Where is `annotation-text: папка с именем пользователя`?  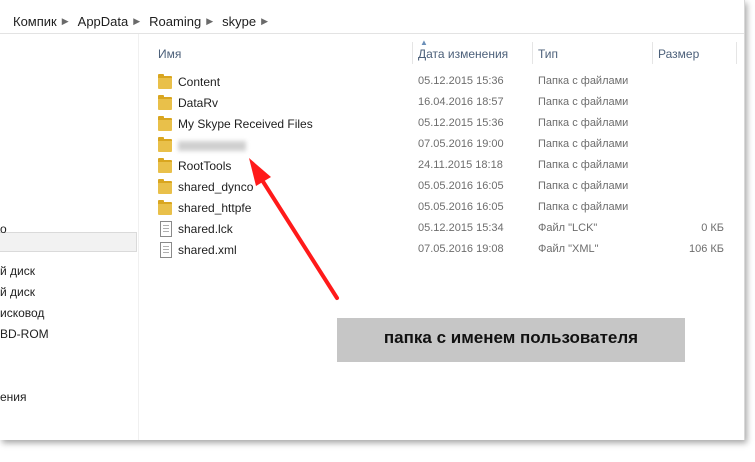
annotation-text: папка с именем пользователя is located at coordinates (511, 337).